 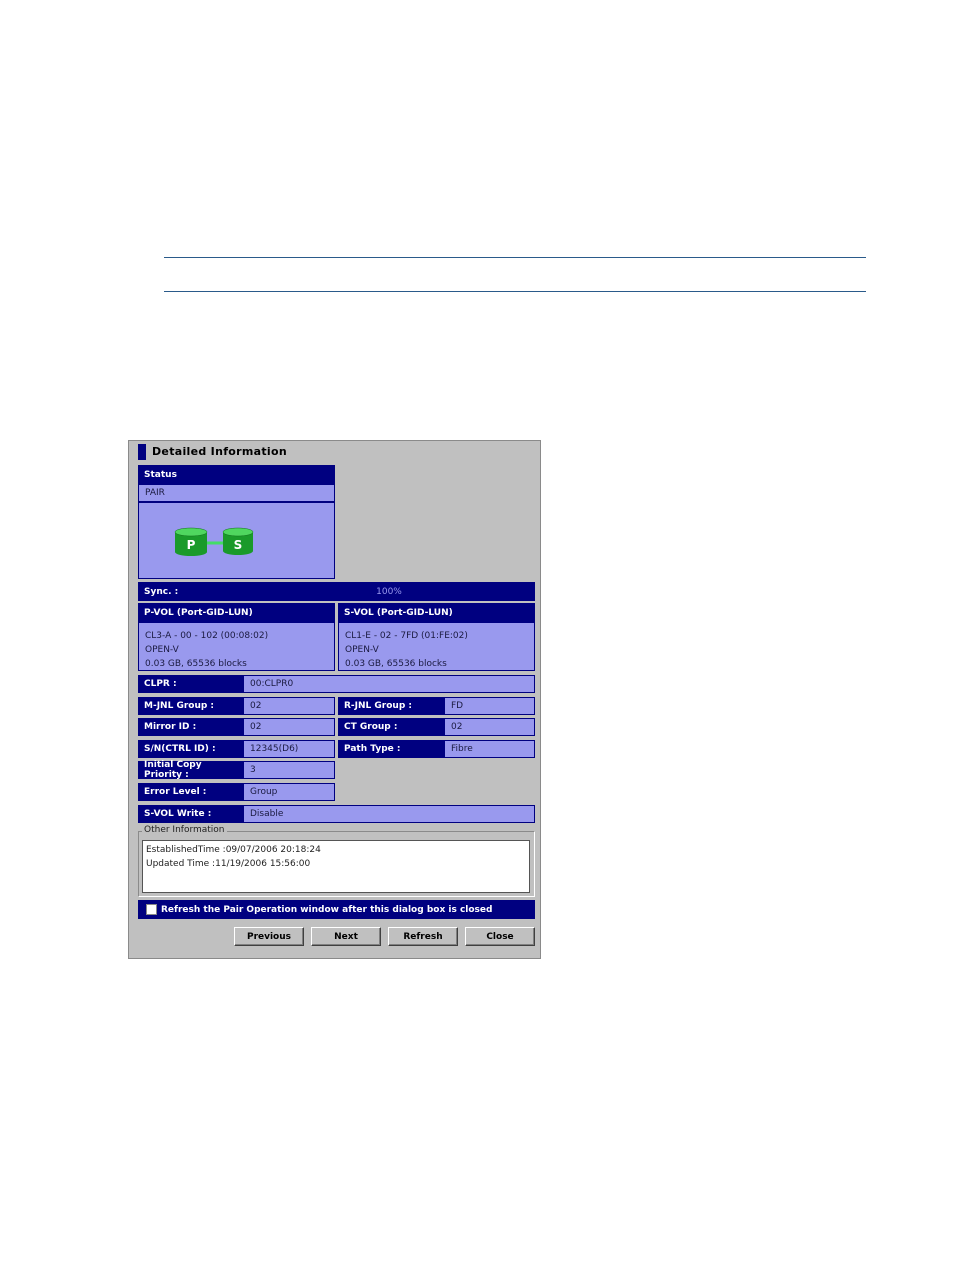 What do you see at coordinates (269, 936) in the screenshot?
I see `previous-button: Previous` at bounding box center [269, 936].